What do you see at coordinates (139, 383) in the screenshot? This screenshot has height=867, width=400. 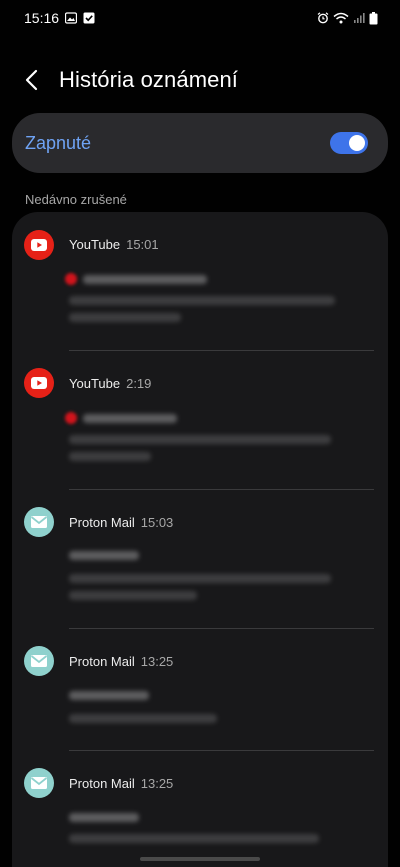 I see `notification-time: 2:19` at bounding box center [139, 383].